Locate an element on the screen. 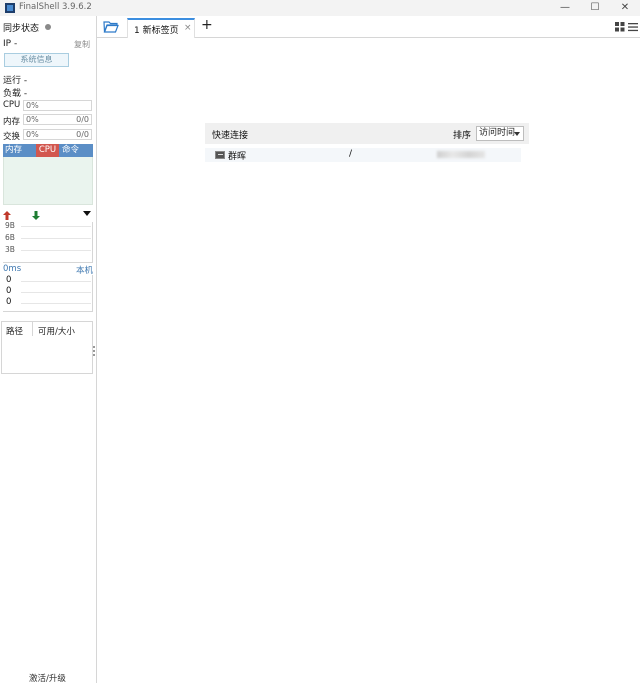  hamburger-menu-icon is located at coordinates (633, 27).